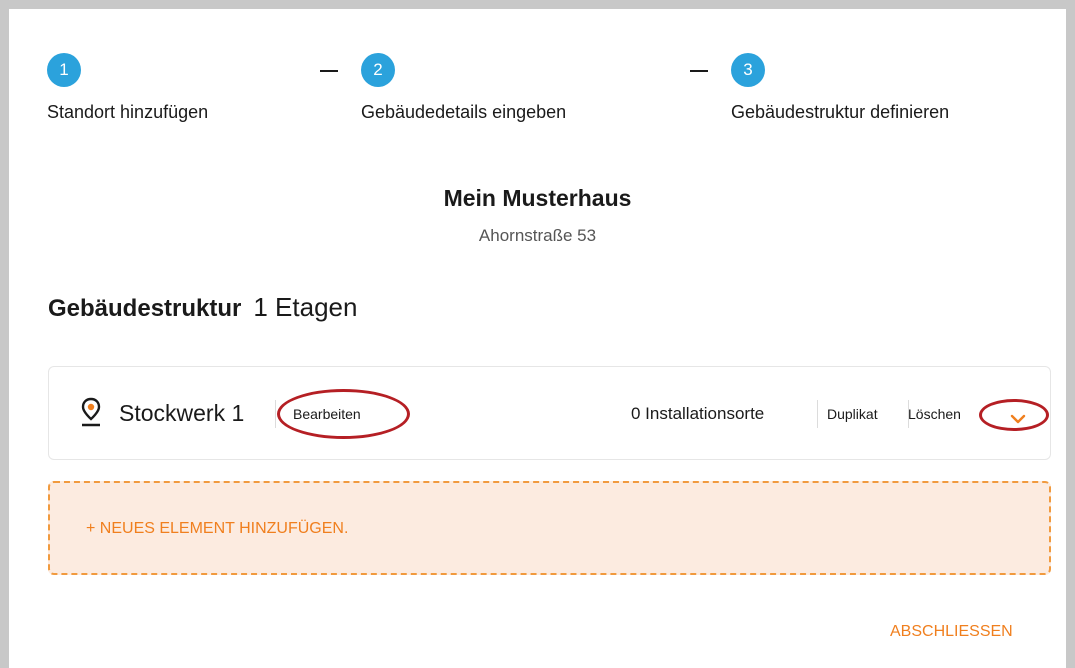  I want to click on structure-heading: Gebäudestruktur 1 Etagen, so click(202, 307).